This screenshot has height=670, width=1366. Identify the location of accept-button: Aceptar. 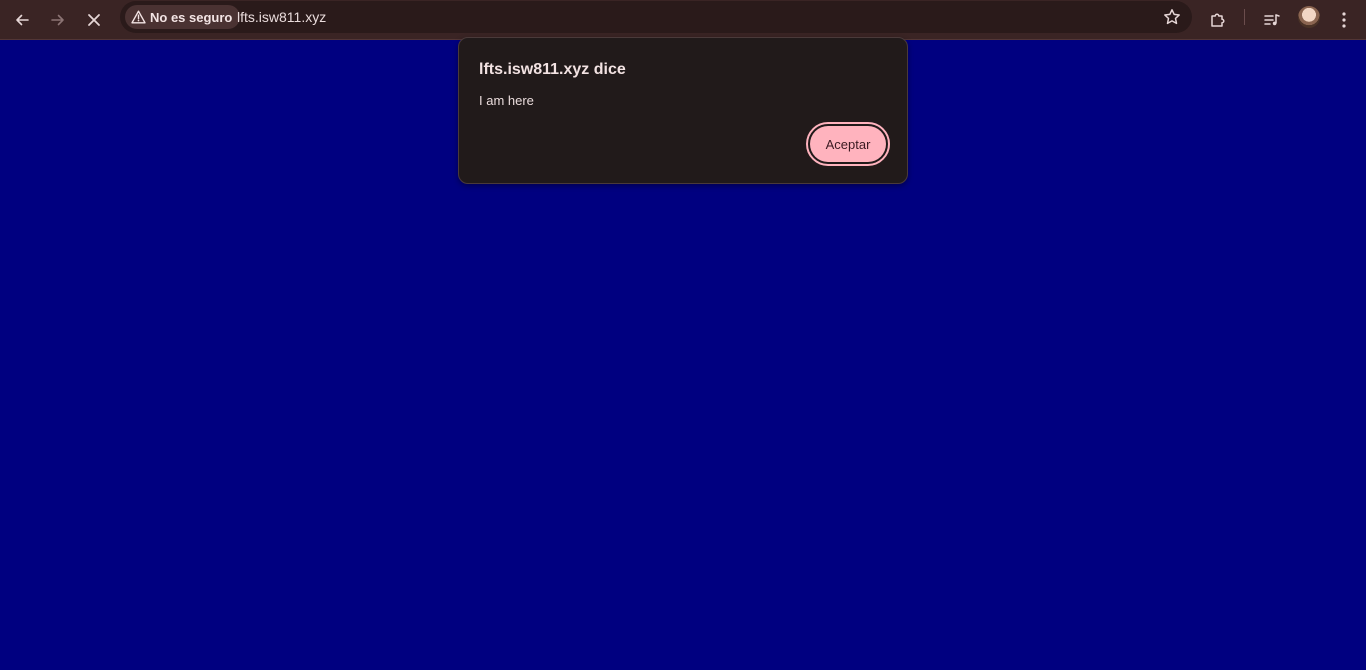
(848, 144).